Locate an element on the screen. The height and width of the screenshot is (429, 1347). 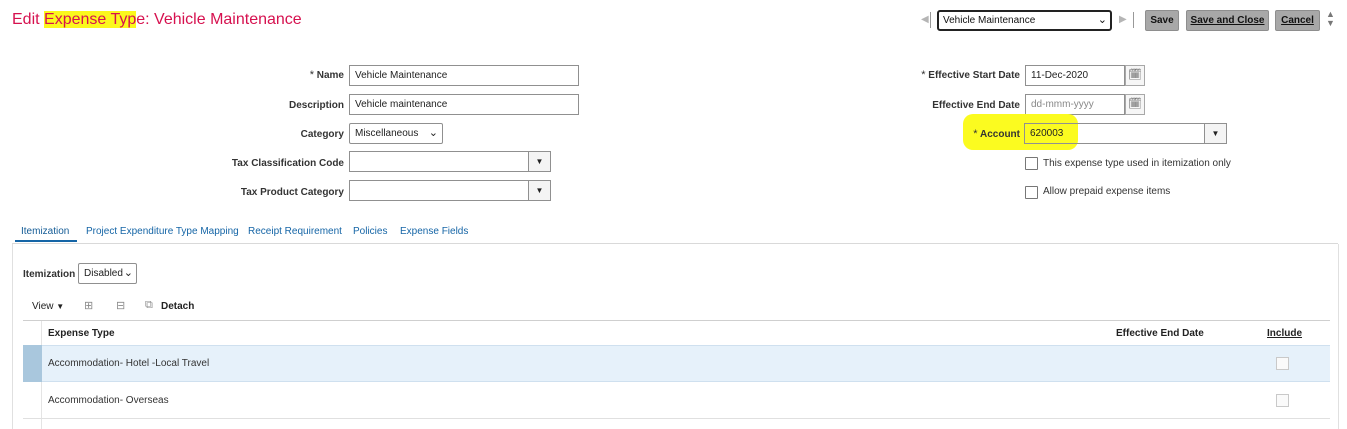
page-title: Edit Expense Type: Vehicle Maintenance is located at coordinates (157, 20).